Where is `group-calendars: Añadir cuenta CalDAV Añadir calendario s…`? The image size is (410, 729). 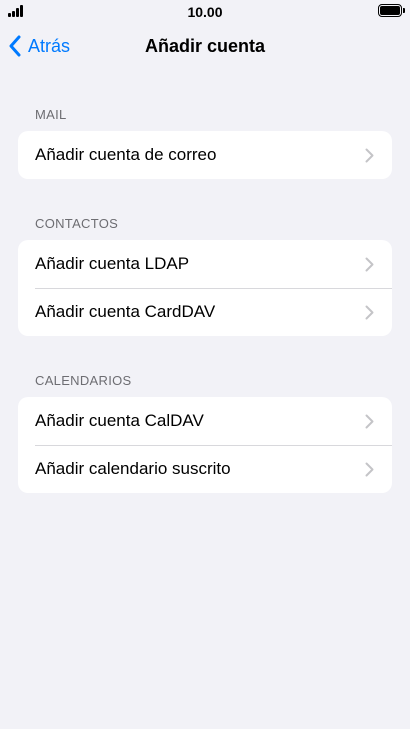
group-calendars: Añadir cuenta CalDAV Añadir calendario s… is located at coordinates (205, 445).